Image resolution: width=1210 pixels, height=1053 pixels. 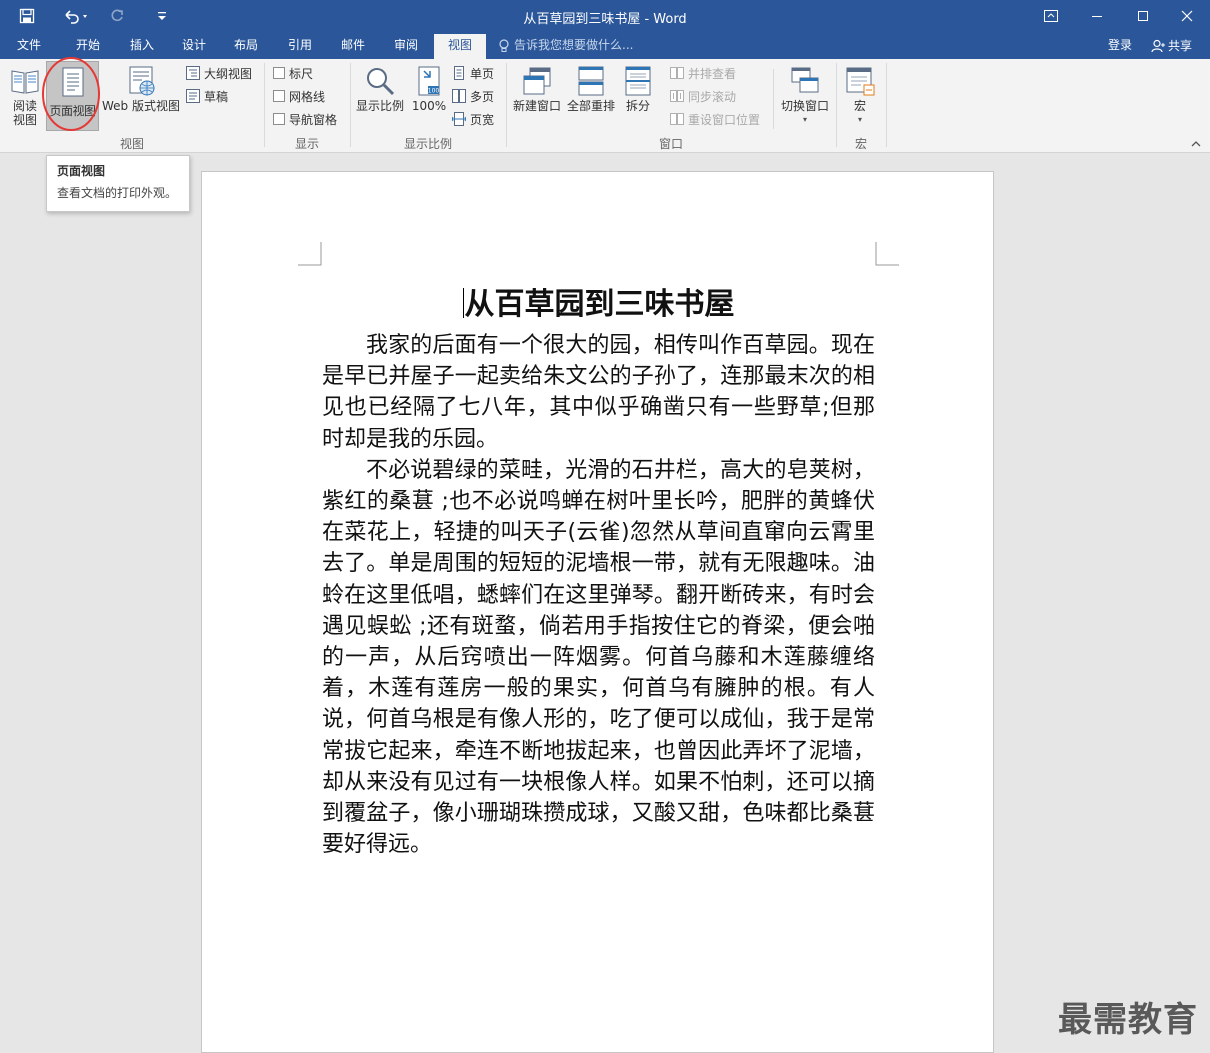 I want to click on tab-layout: 布局, so click(x=246, y=45).